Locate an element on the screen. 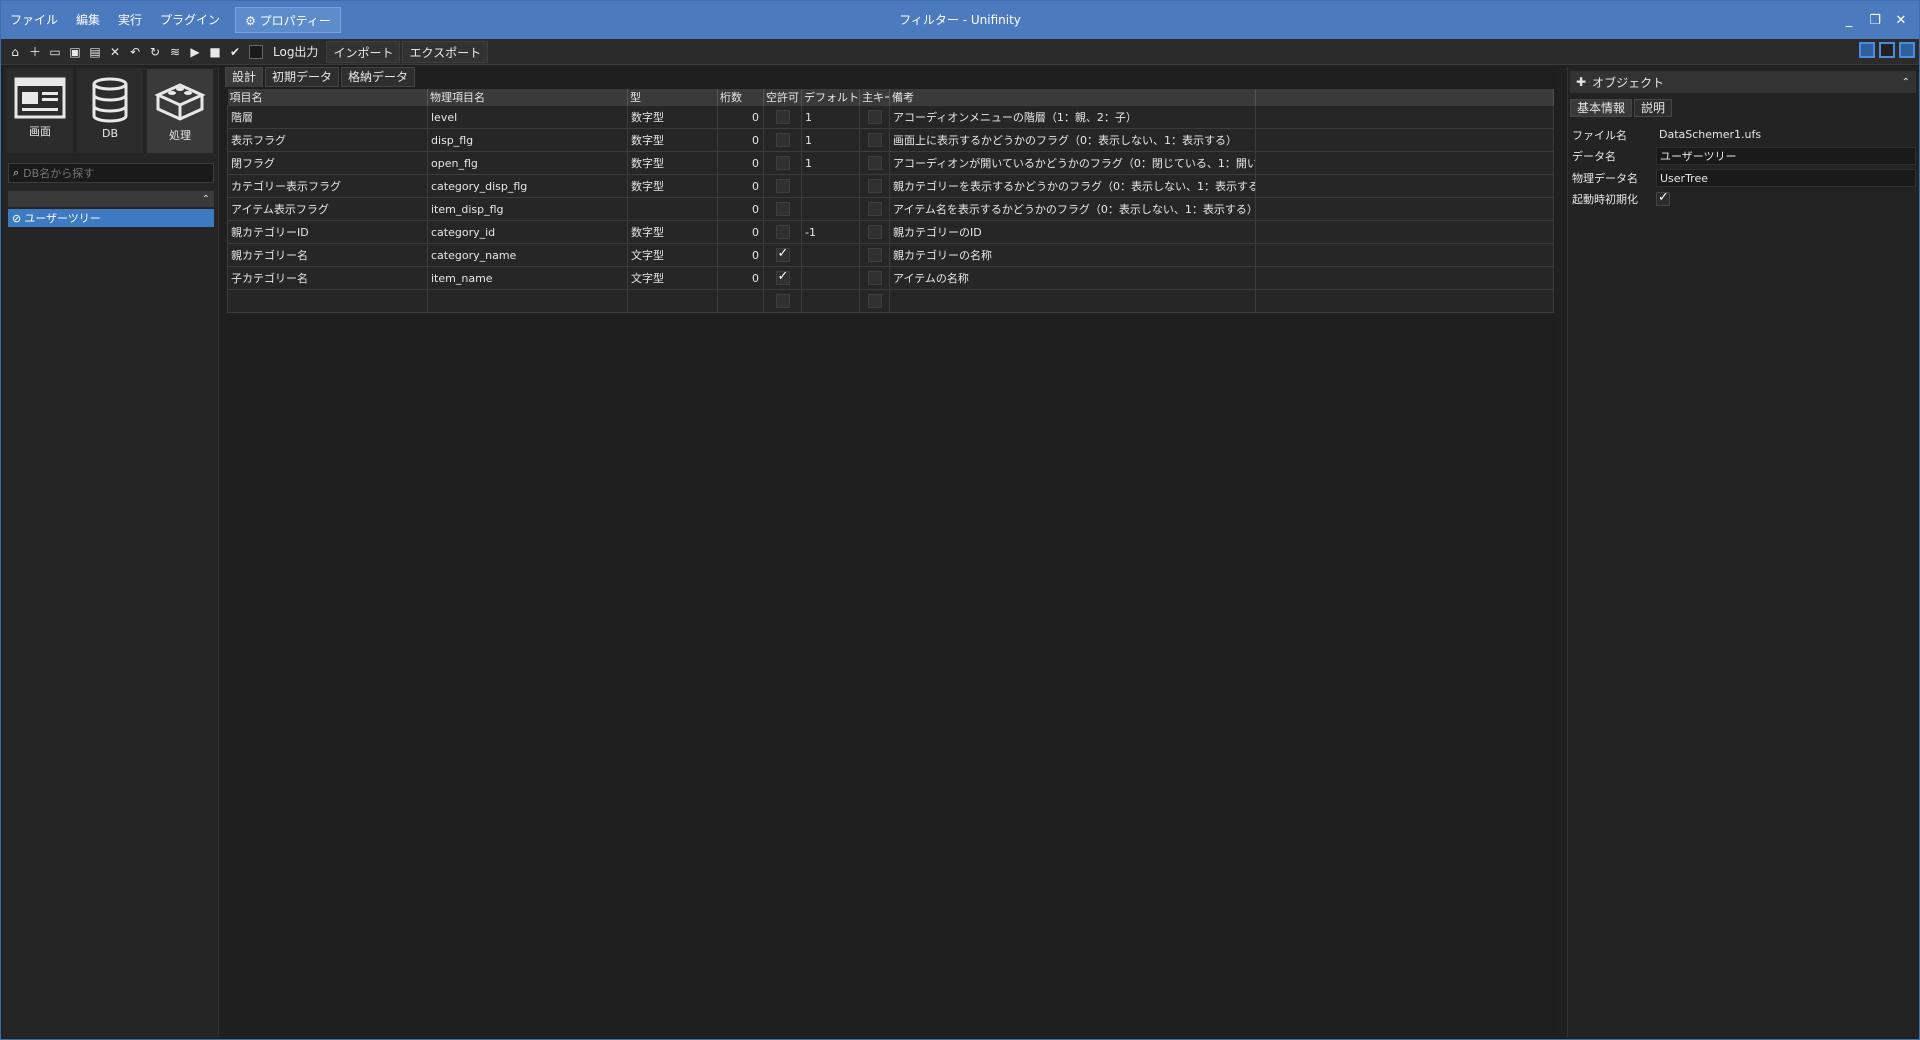 The width and height of the screenshot is (1920, 1040). cell-default: -1 is located at coordinates (830, 232).